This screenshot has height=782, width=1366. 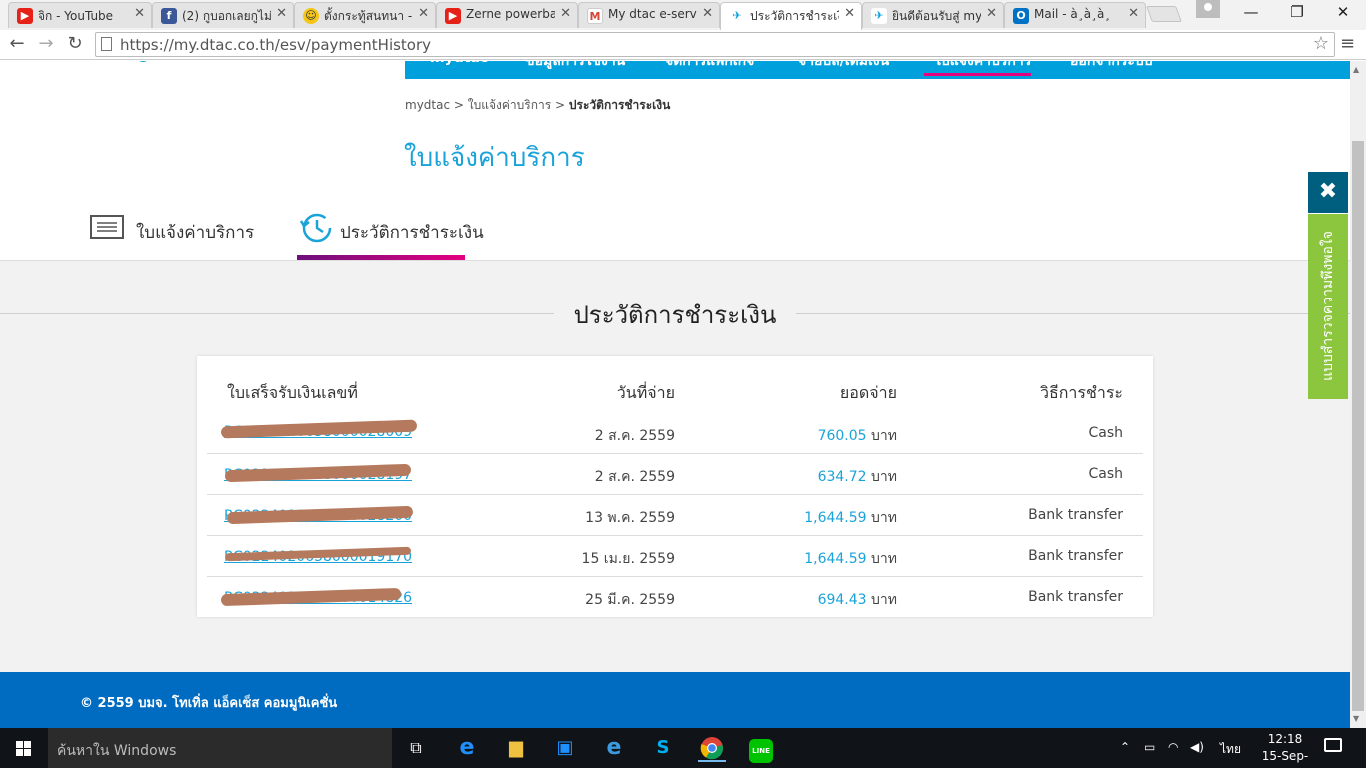 I want to click on tab-bills-label: ใบแจ้งค่าบริการ, so click(x=195, y=233).